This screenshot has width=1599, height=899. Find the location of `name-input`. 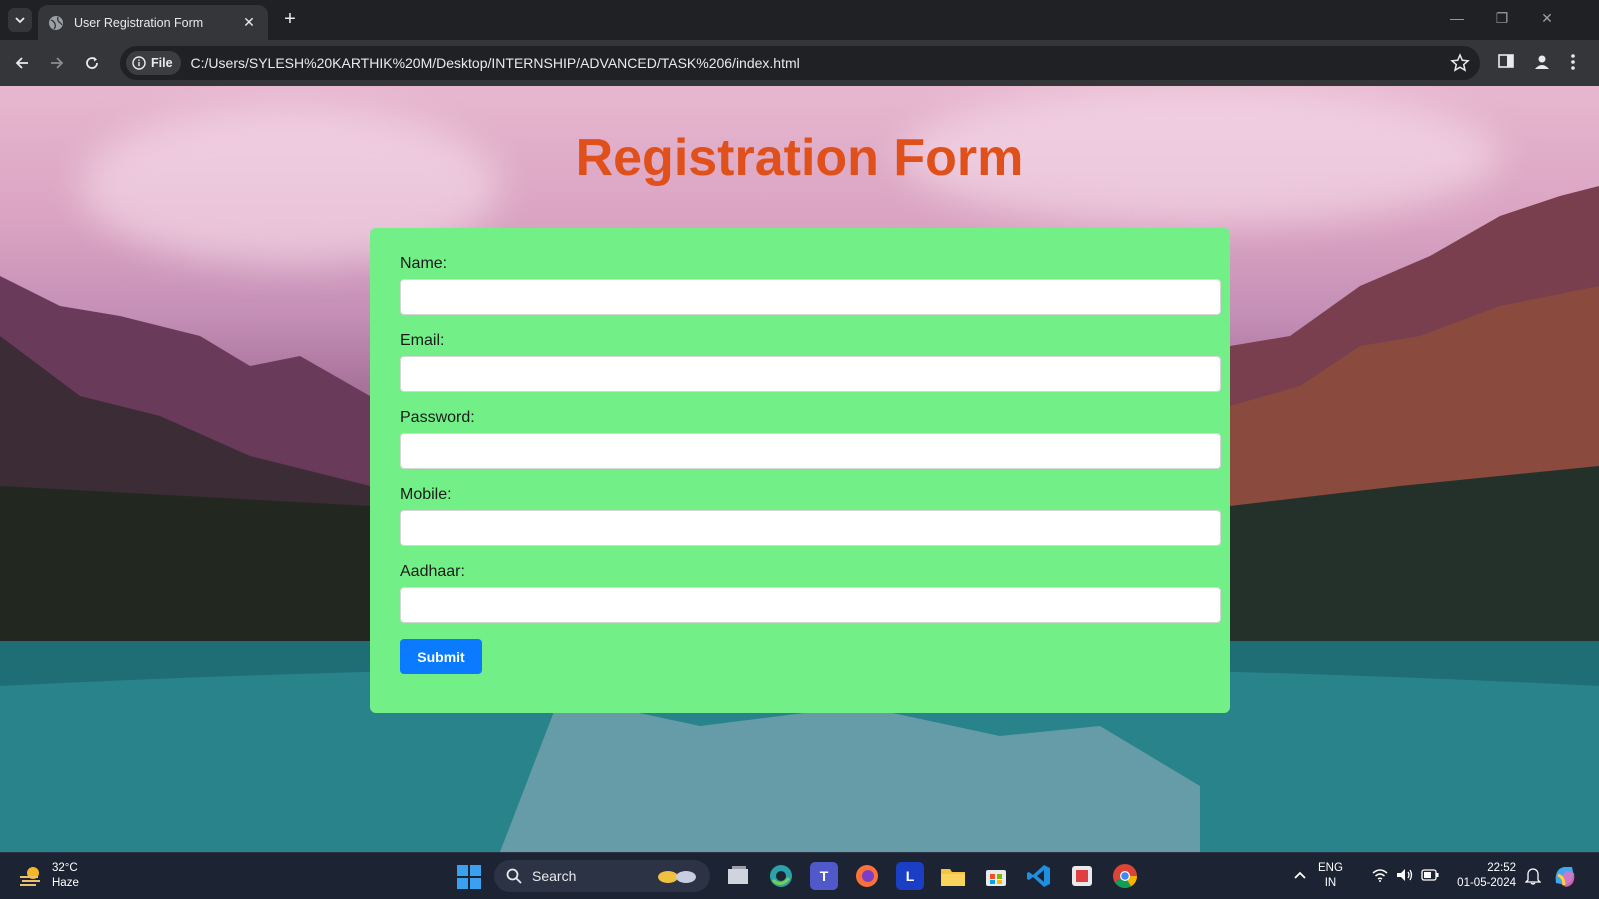

name-input is located at coordinates (810, 297).